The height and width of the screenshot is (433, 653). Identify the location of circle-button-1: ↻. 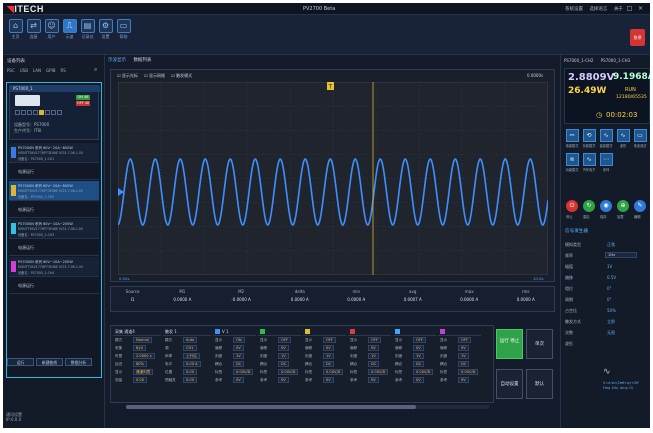
(589, 206).